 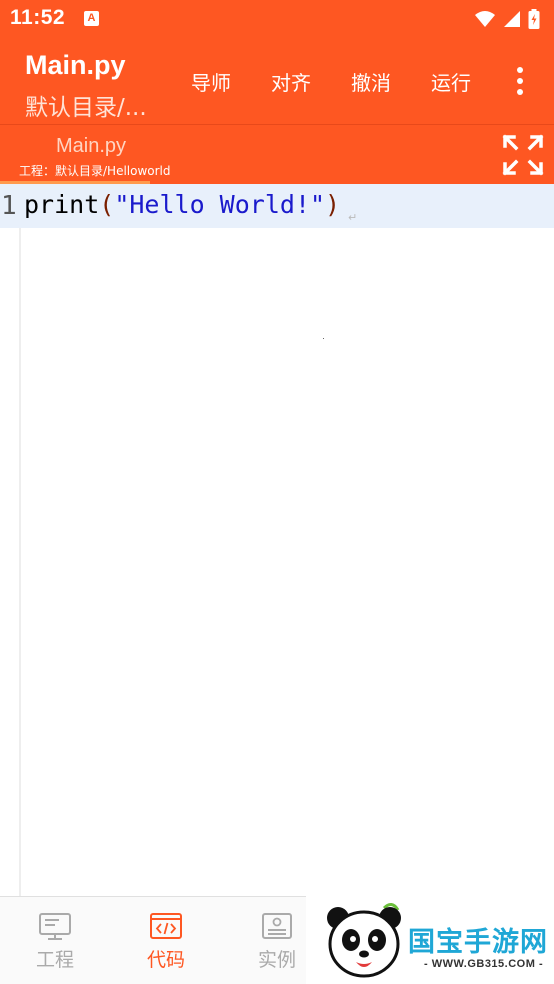 What do you see at coordinates (62, 204) in the screenshot?
I see `code-token-function: print` at bounding box center [62, 204].